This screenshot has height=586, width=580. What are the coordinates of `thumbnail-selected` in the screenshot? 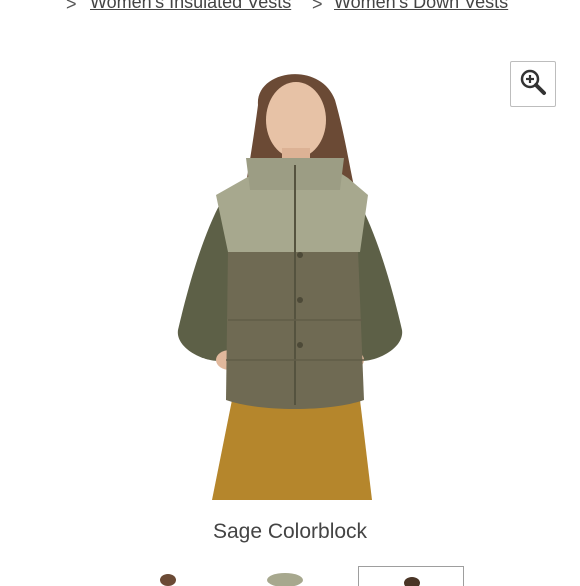 It's located at (411, 576).